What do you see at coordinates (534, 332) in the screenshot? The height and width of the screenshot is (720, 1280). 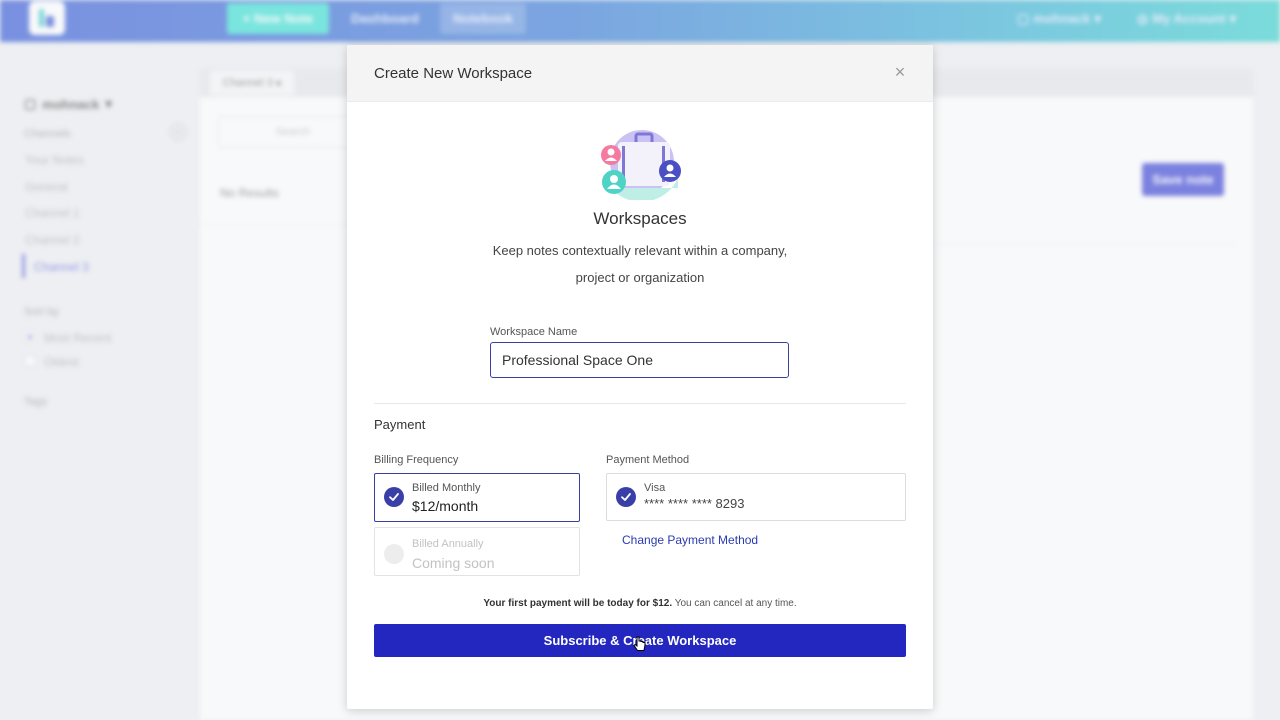 I see `workspace-name-label: Workspace Name` at bounding box center [534, 332].